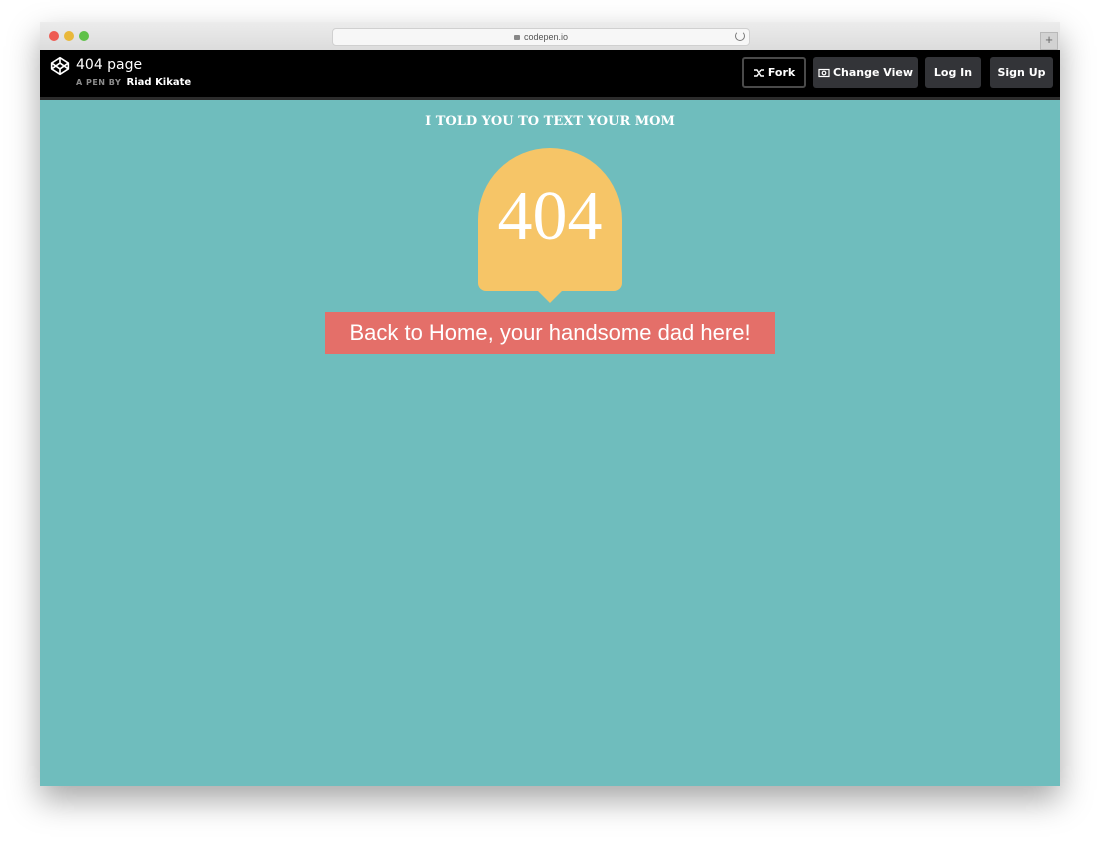  Describe the element at coordinates (69, 36) in the screenshot. I see `minimize-window-button` at that location.